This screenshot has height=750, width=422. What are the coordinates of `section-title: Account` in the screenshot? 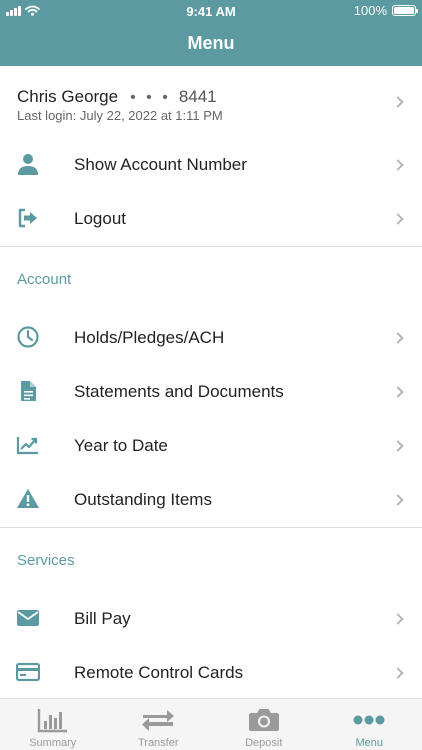 It's located at (44, 279).